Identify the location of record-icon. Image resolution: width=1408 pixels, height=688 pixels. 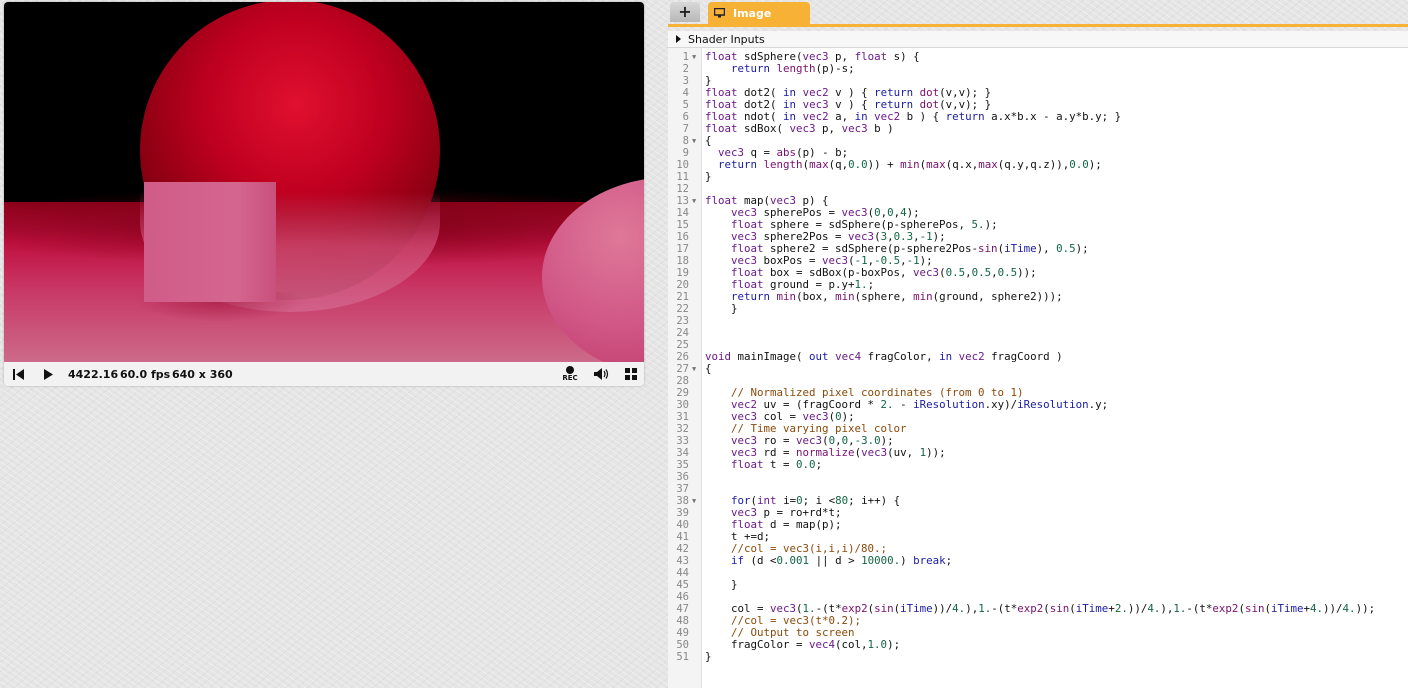
(570, 370).